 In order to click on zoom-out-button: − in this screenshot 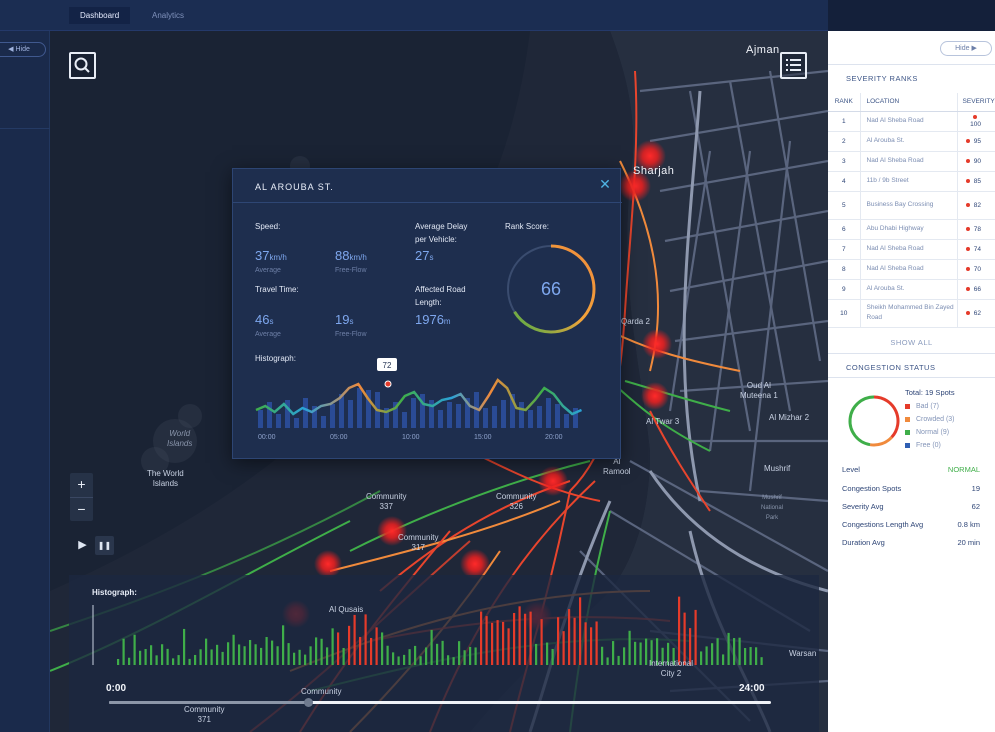, I will do `click(81, 509)`.